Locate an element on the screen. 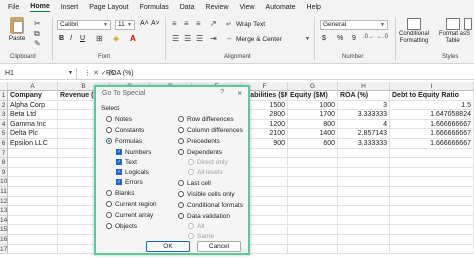  cancel-icon: ✕ is located at coordinates (97, 73).